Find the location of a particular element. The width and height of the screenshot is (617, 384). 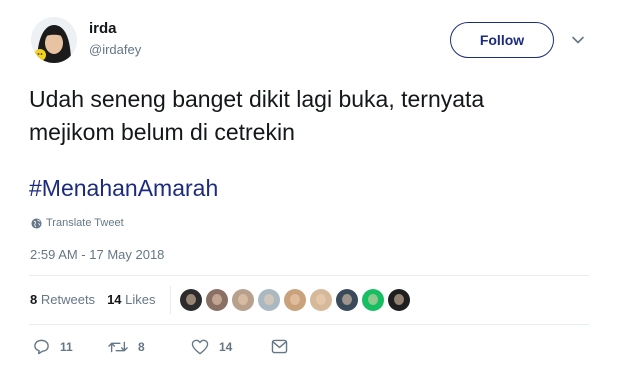

action-bar: 11 8 14 is located at coordinates (160, 346).